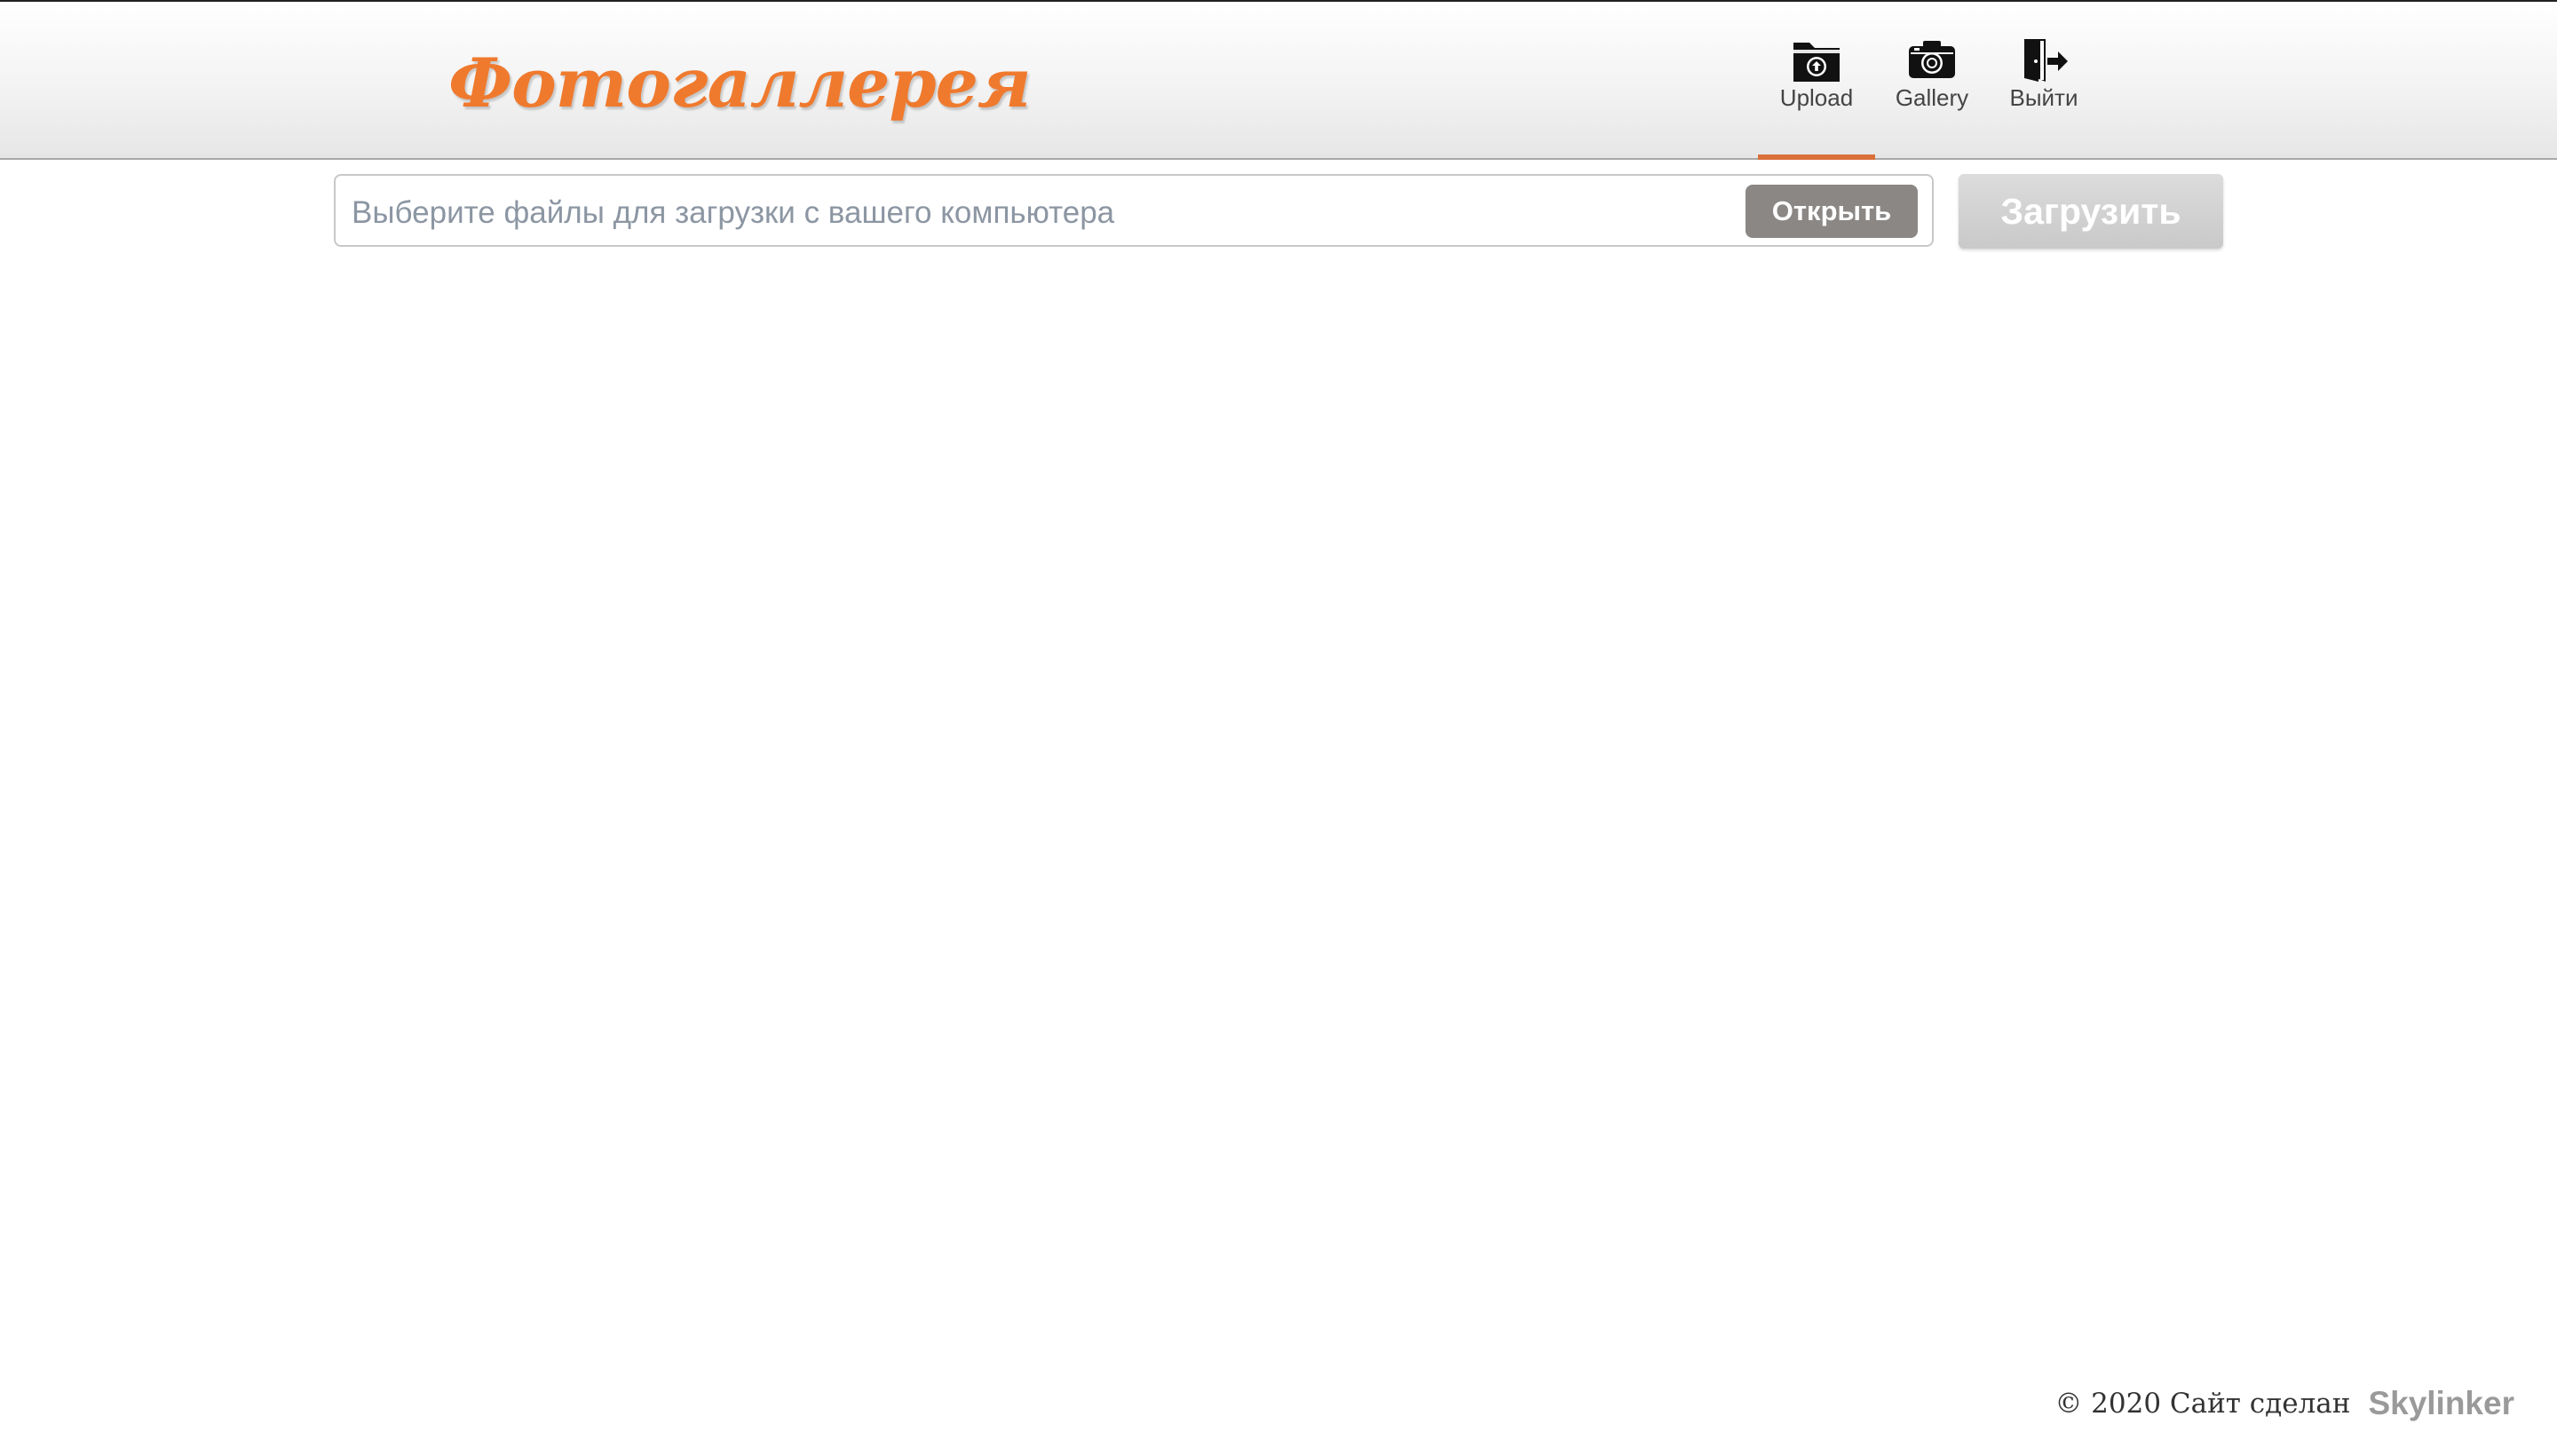  What do you see at coordinates (1932, 60) in the screenshot?
I see `camera-icon` at bounding box center [1932, 60].